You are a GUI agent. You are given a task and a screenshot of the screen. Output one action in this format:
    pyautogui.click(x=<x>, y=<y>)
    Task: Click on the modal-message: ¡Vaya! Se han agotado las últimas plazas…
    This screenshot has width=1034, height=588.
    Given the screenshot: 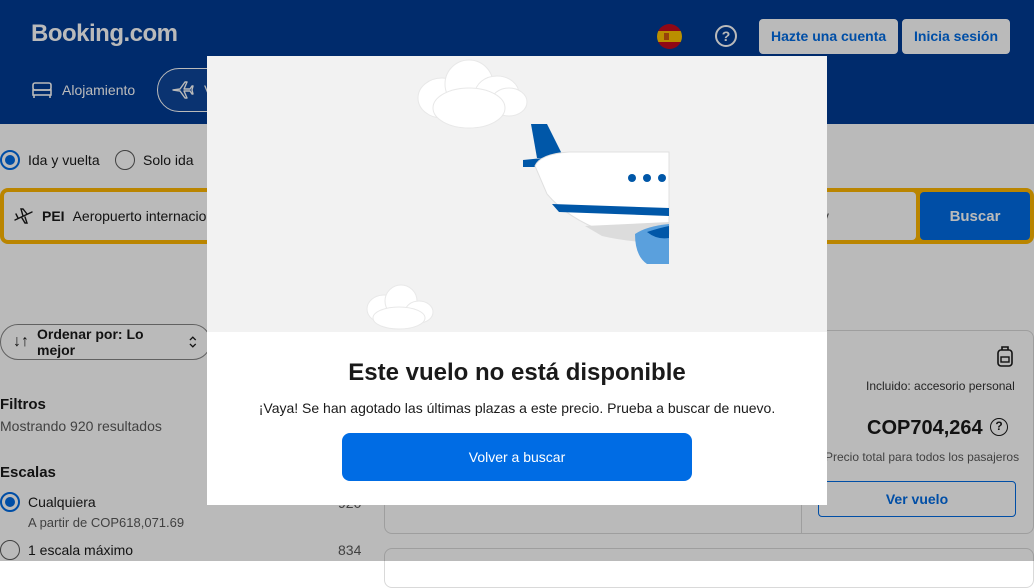 What is the action you would take?
    pyautogui.click(x=517, y=408)
    